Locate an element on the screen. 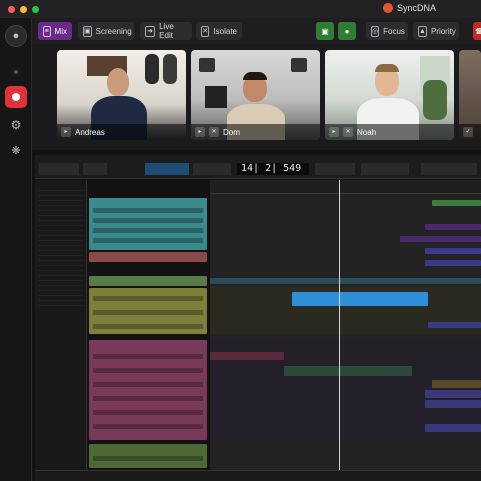  live-edit-button: ➜ Live Edit is located at coordinates (166, 31).